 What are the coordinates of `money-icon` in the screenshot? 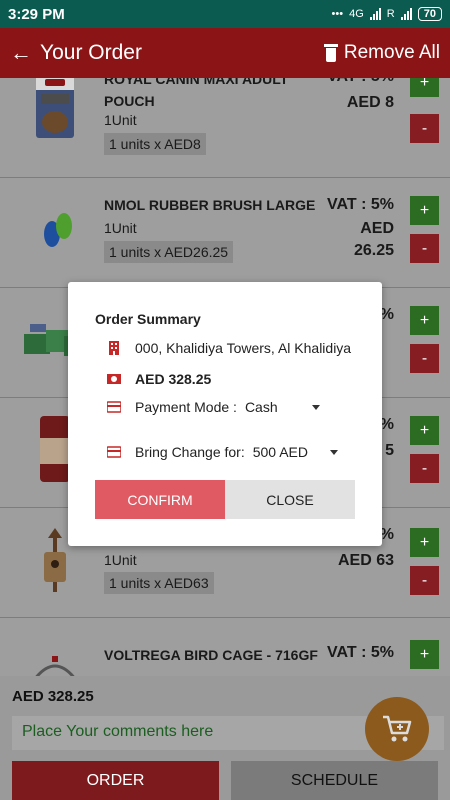 It's located at (114, 379).